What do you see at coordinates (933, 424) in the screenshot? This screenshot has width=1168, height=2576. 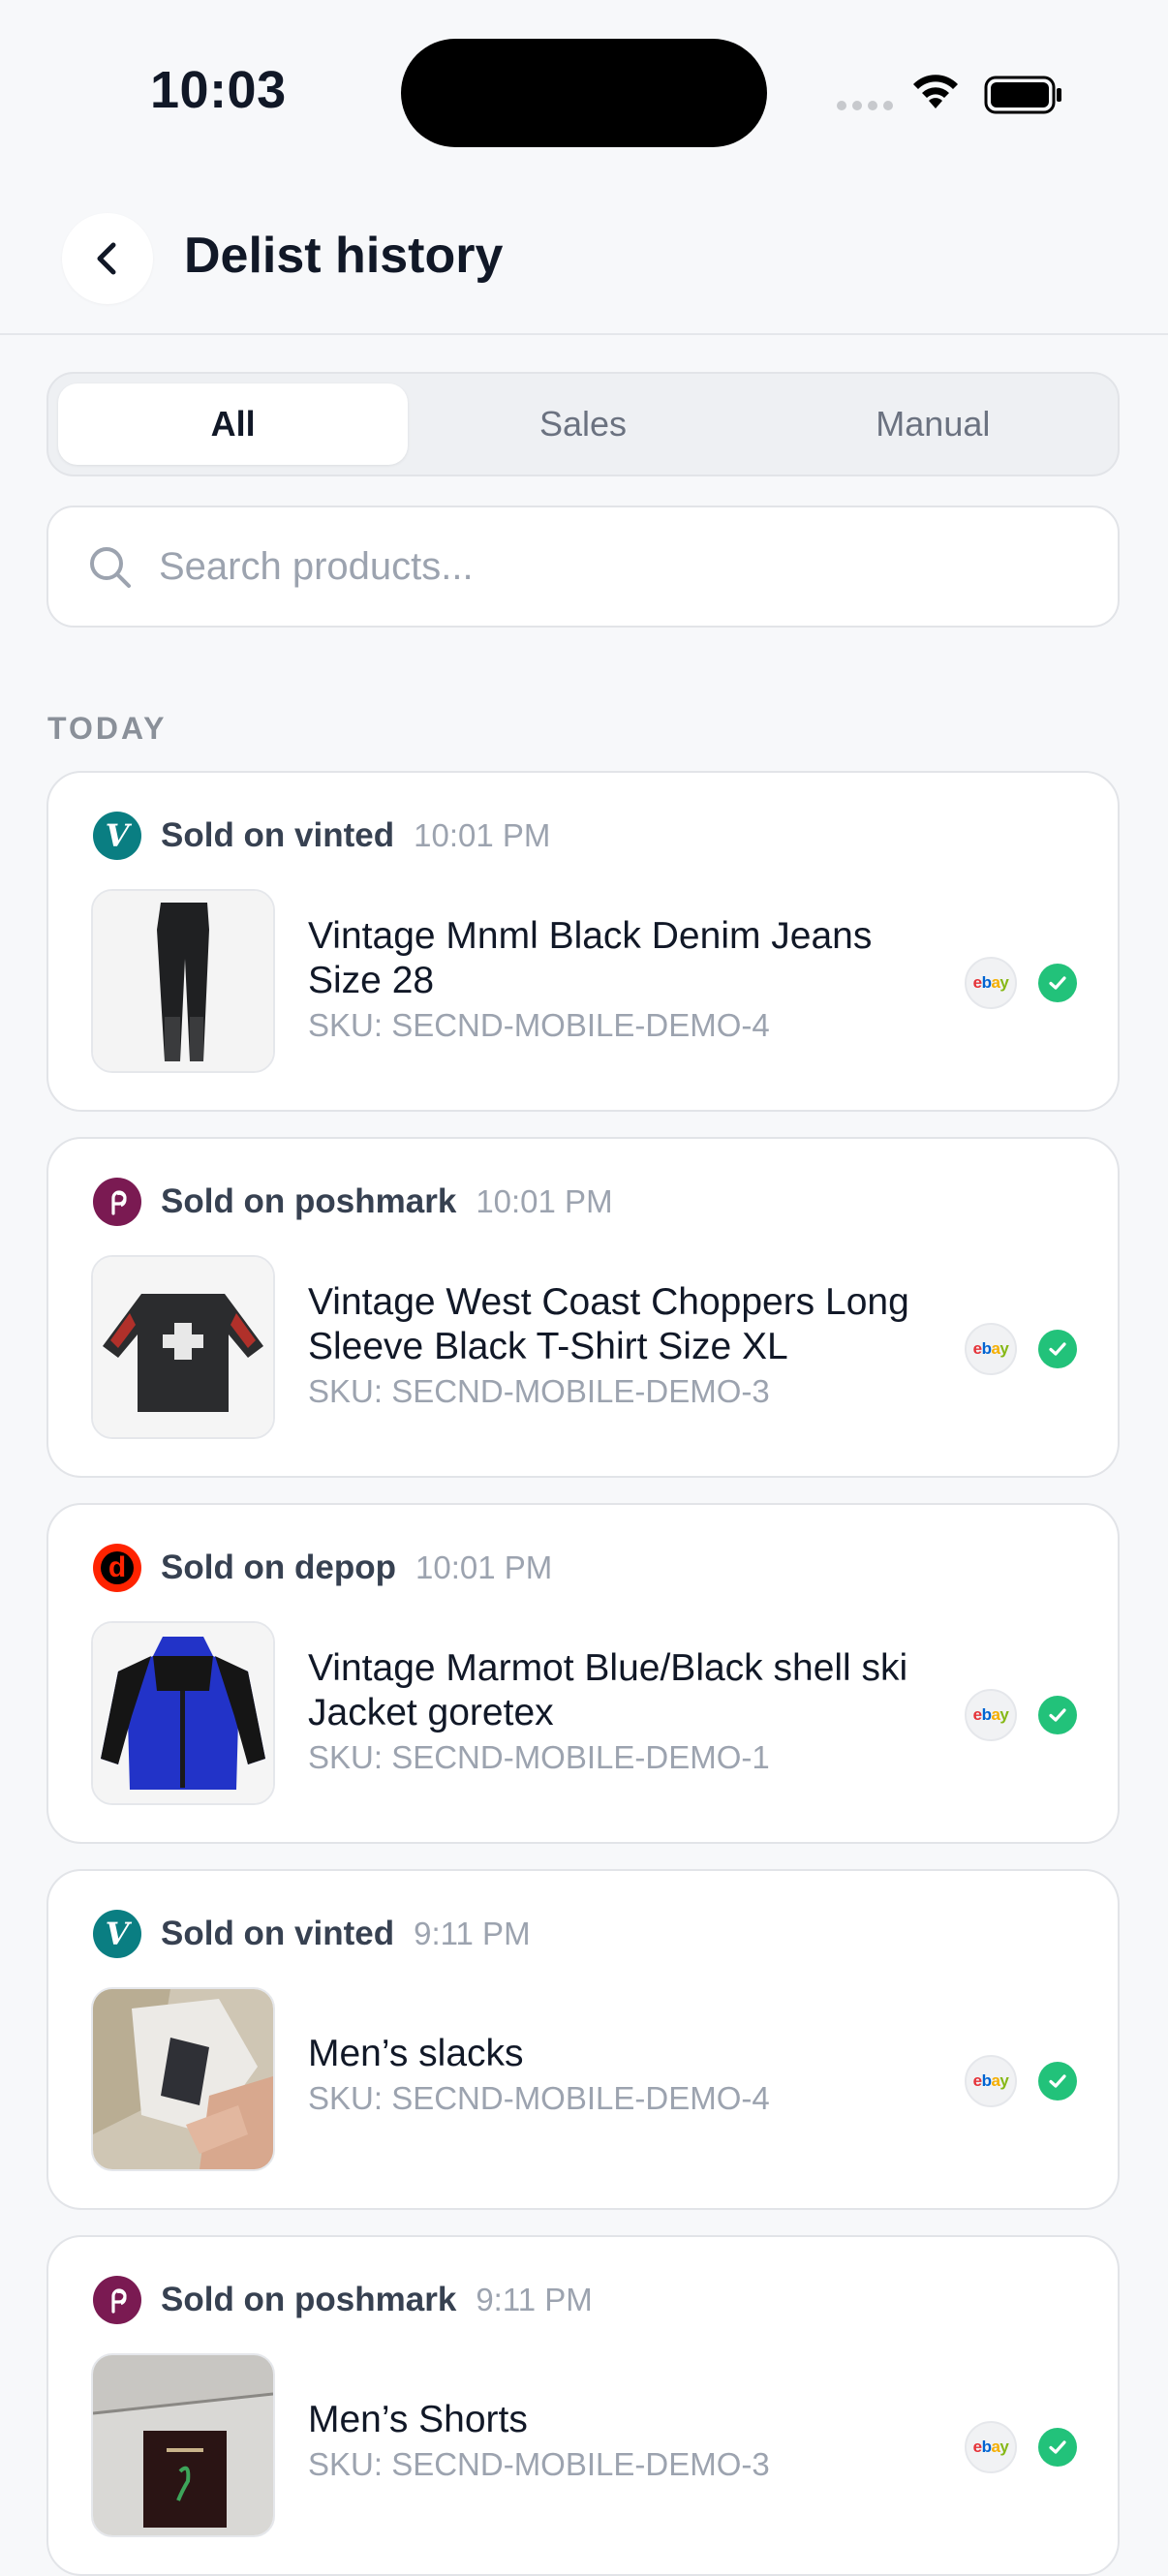 I see `tab-manual: Manual` at bounding box center [933, 424].